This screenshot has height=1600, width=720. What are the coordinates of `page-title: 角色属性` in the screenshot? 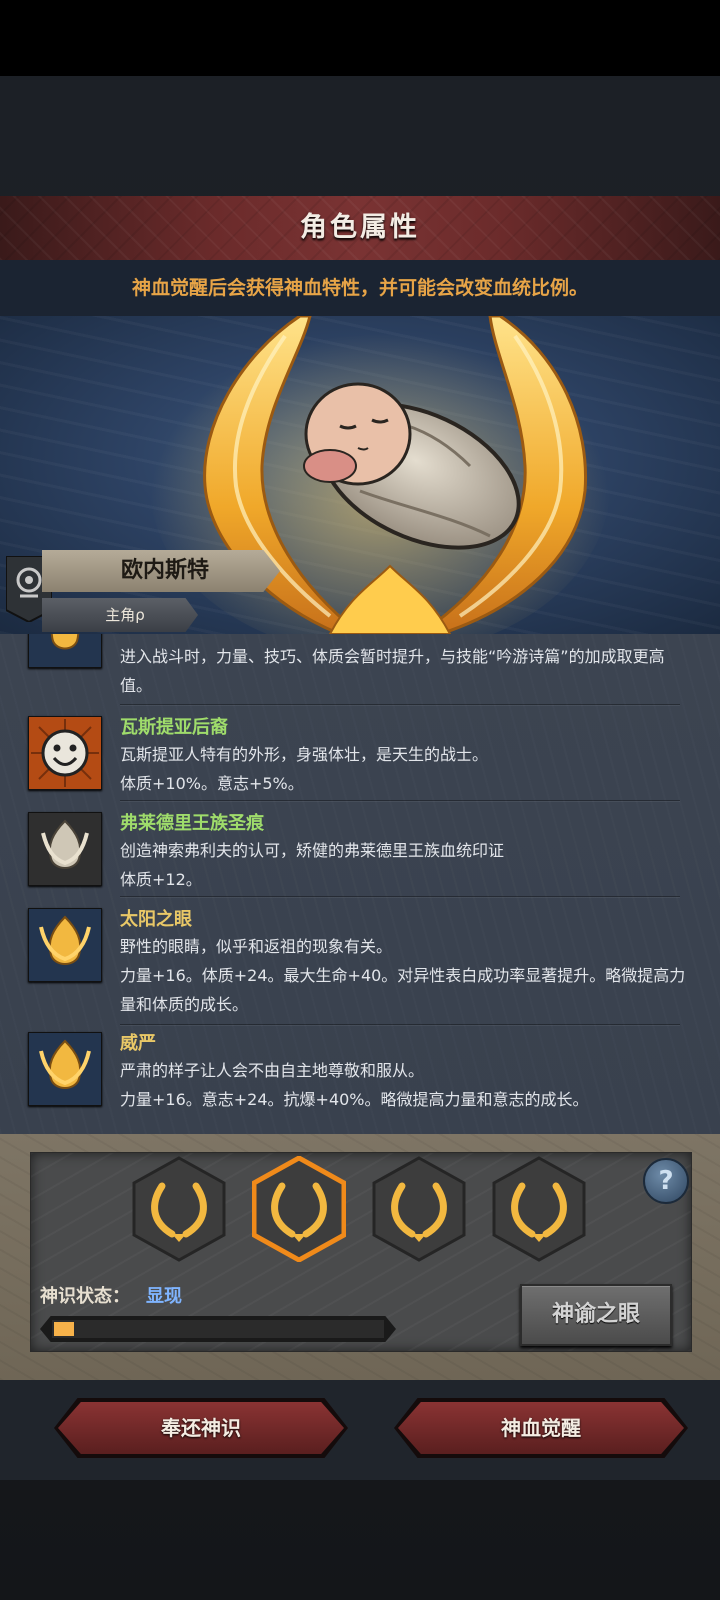 It's located at (360, 227).